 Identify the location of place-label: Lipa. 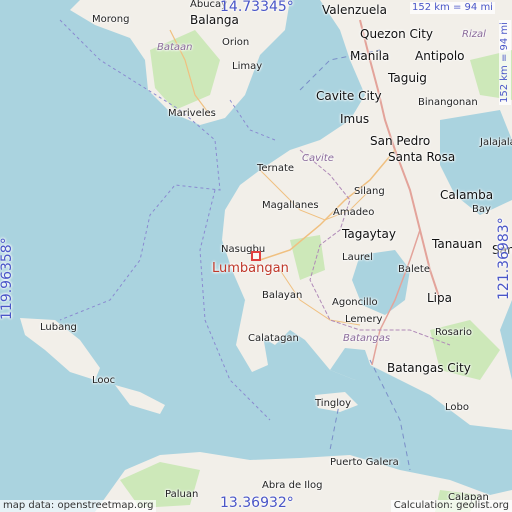
(439, 298).